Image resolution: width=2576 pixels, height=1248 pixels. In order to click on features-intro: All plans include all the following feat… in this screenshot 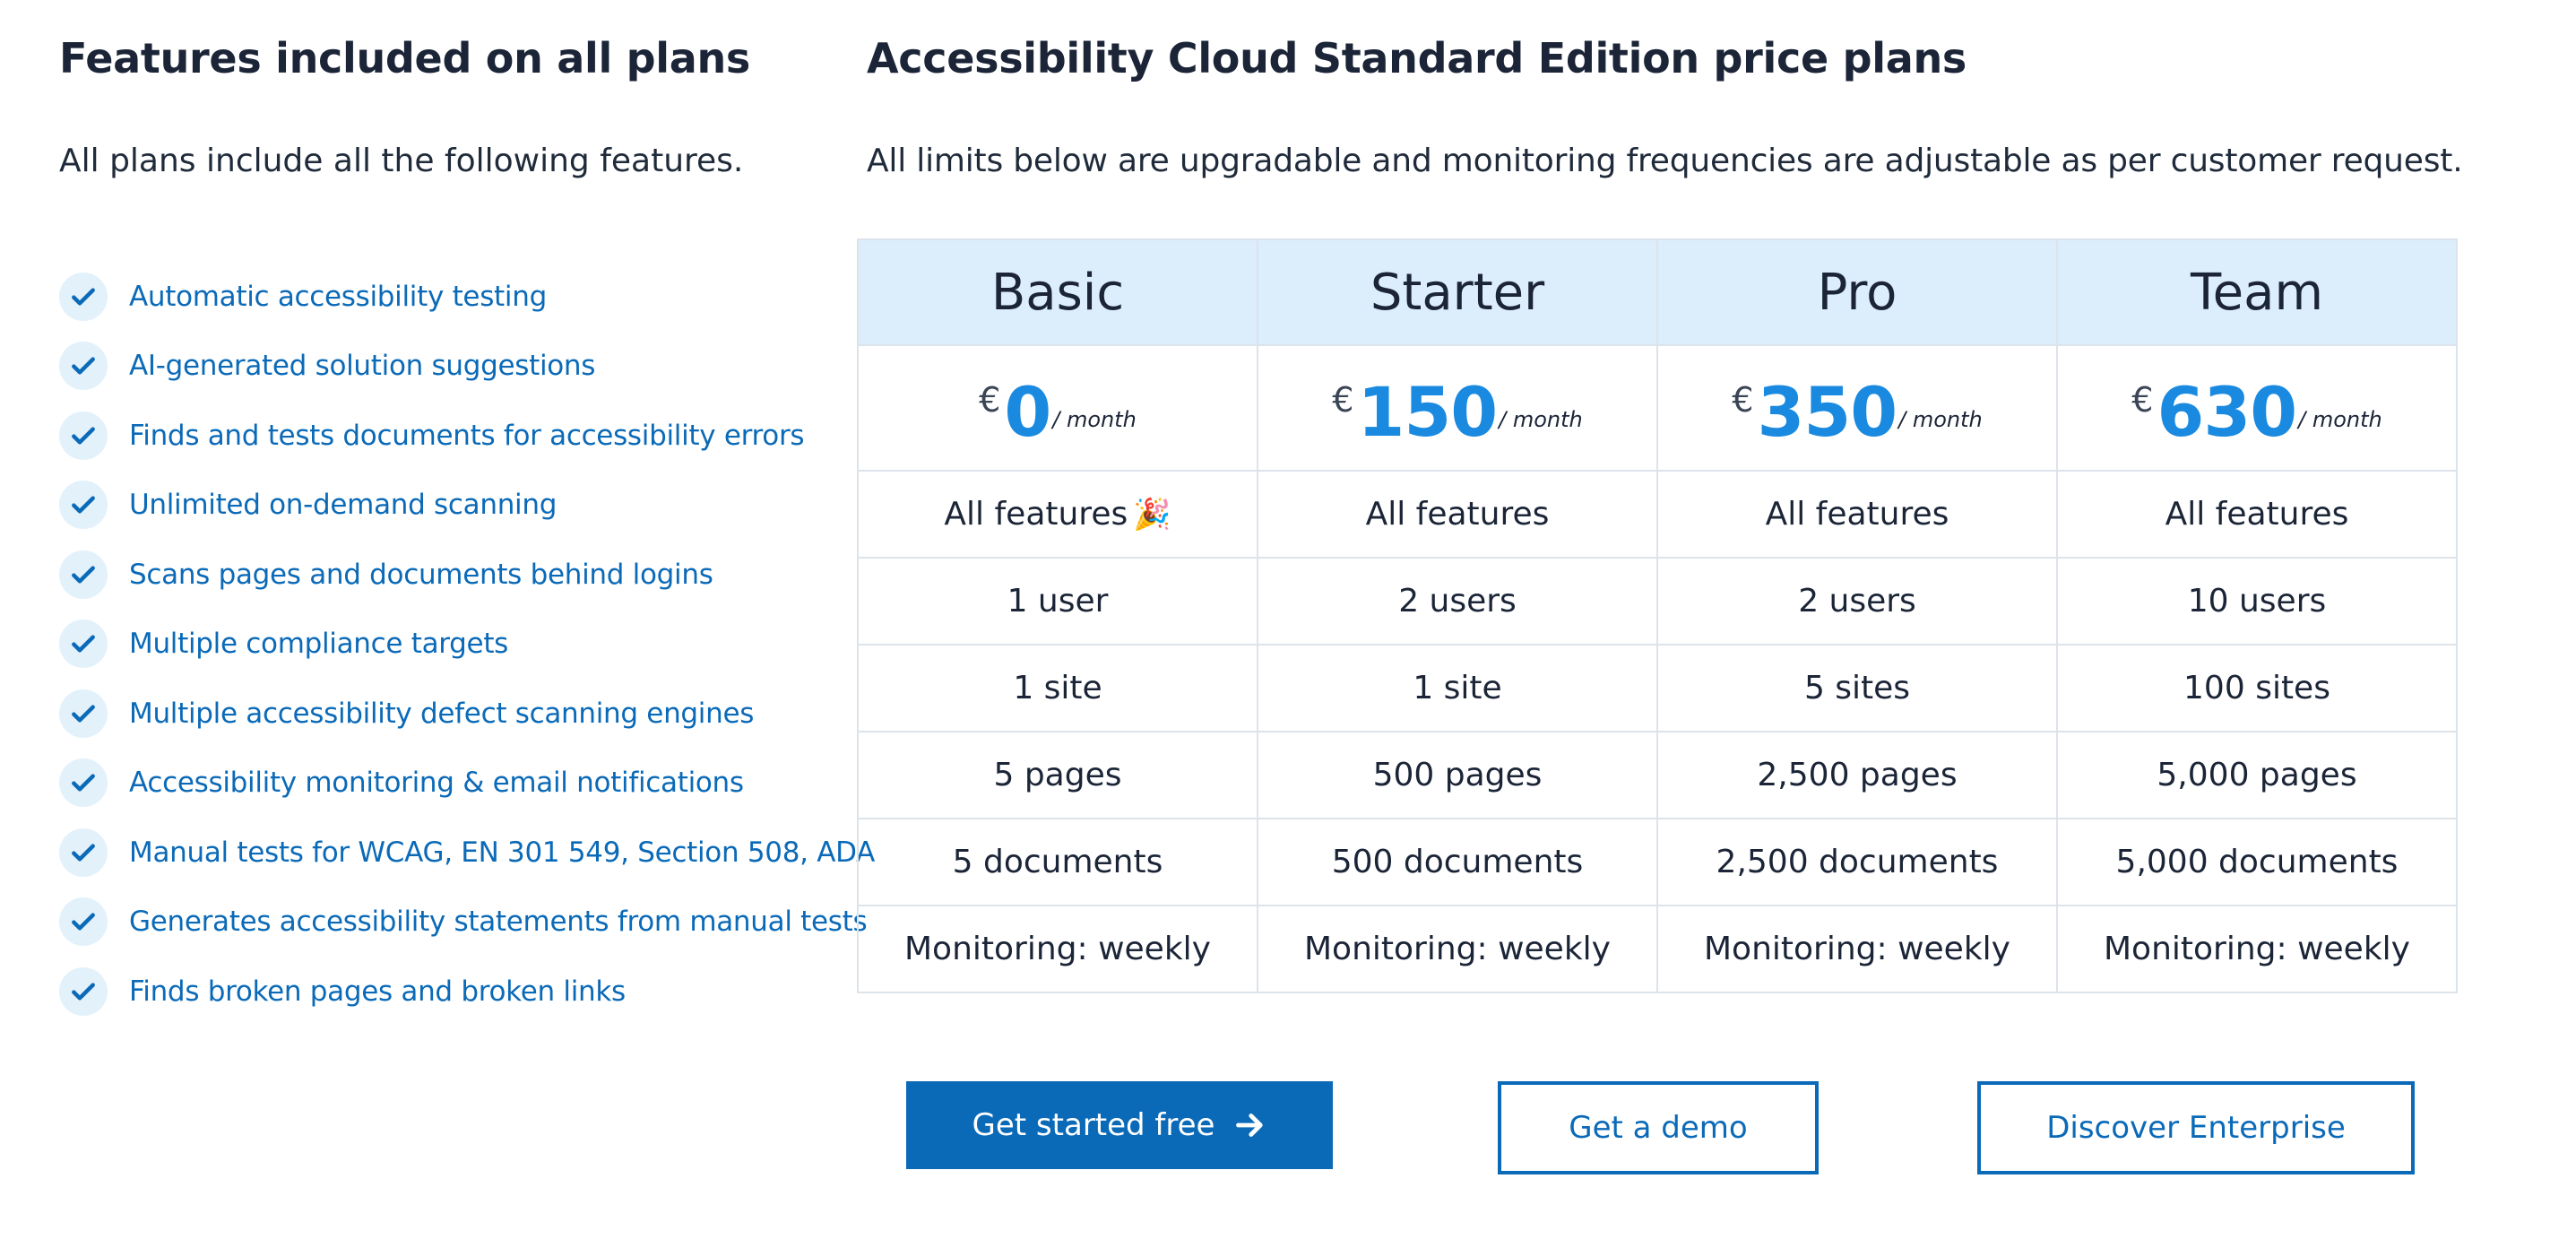, I will do `click(401, 161)`.